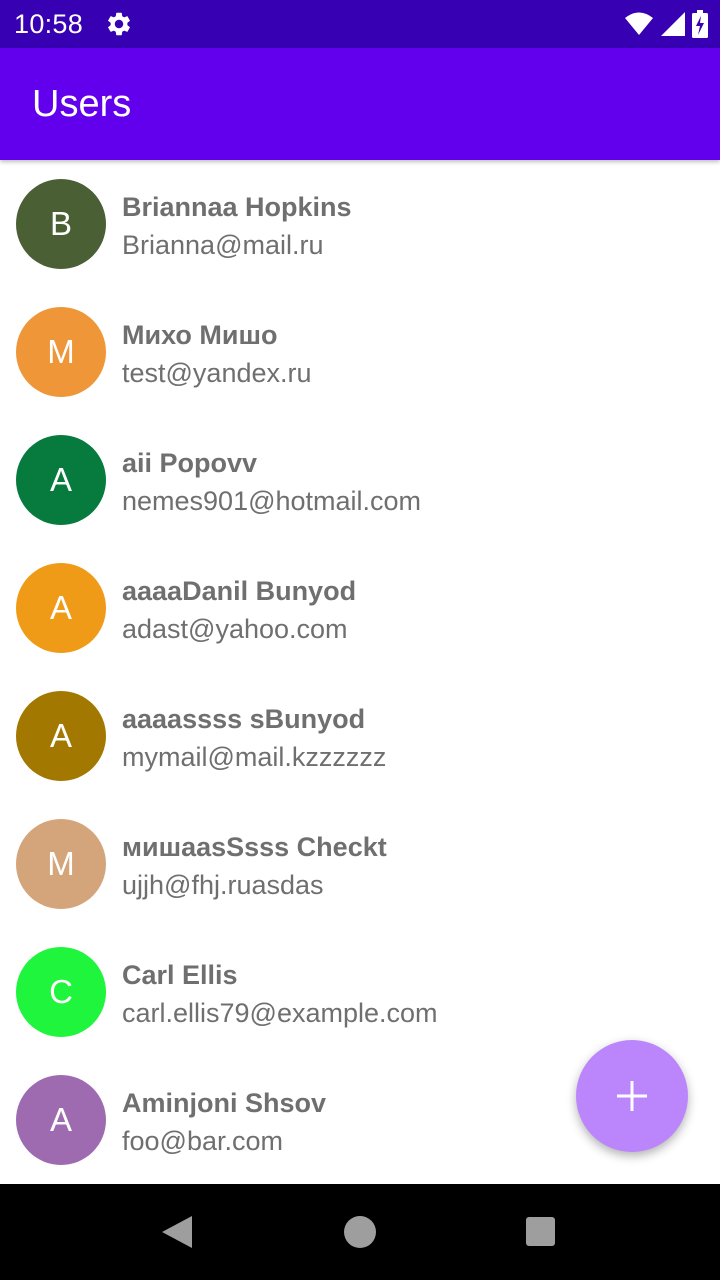  What do you see at coordinates (254, 847) in the screenshot?
I see `user-name: мишааsSsss Checkt` at bounding box center [254, 847].